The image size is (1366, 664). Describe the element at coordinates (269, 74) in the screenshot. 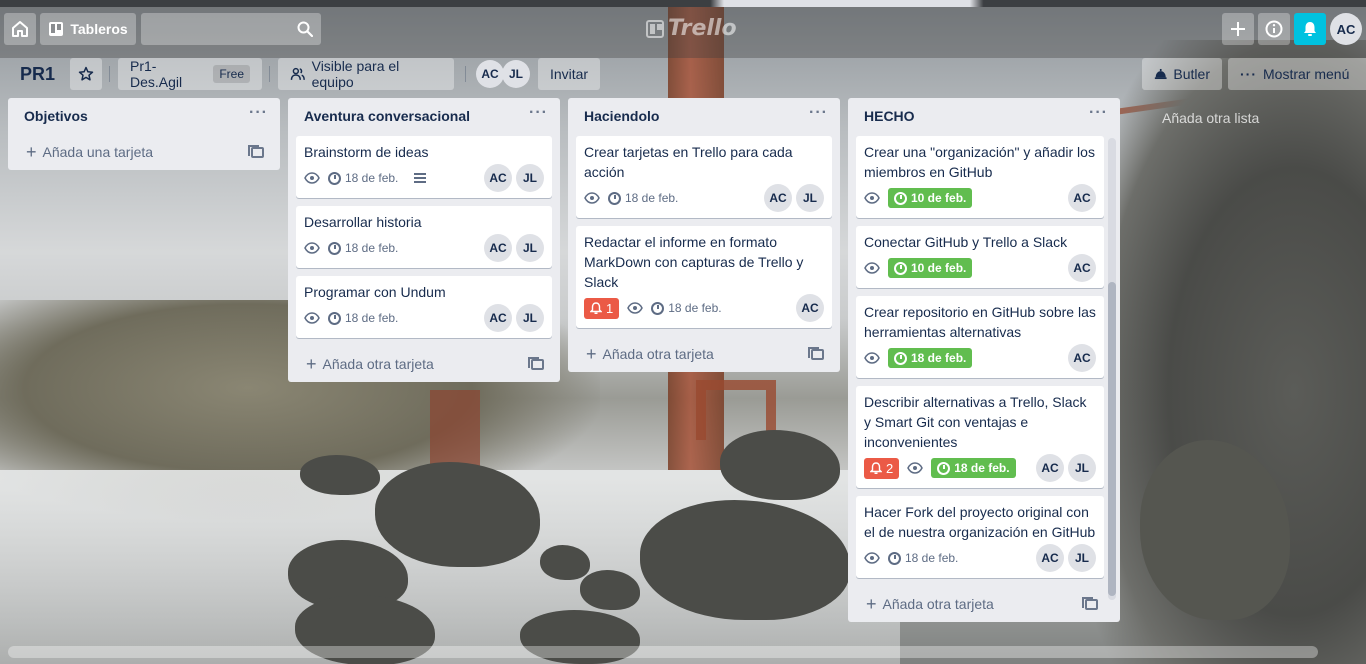

I see `header-divider` at that location.